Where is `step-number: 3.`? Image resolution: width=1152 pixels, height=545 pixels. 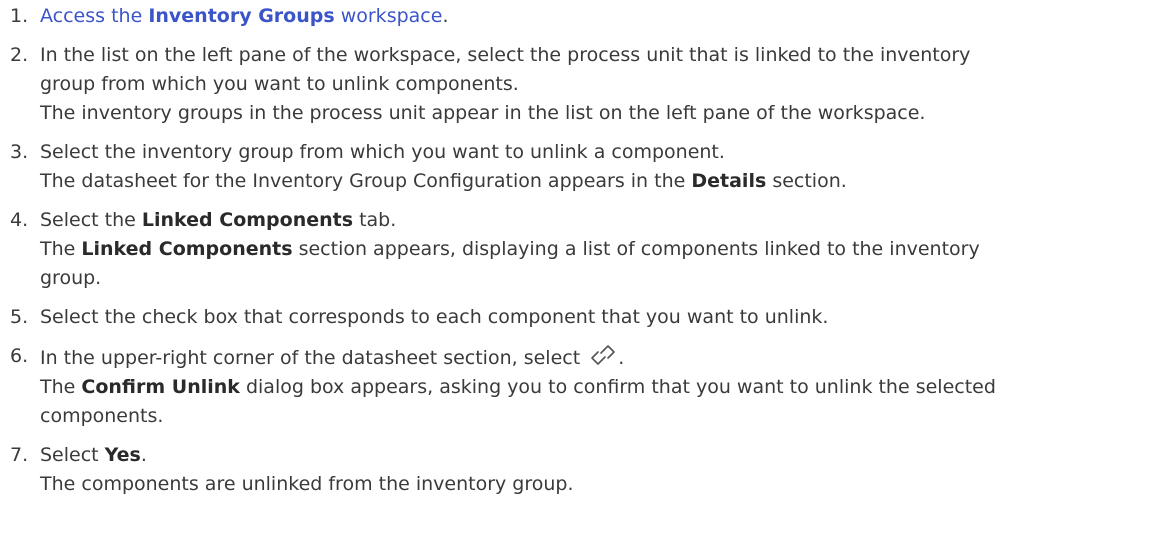
step-number: 3. is located at coordinates (19, 152).